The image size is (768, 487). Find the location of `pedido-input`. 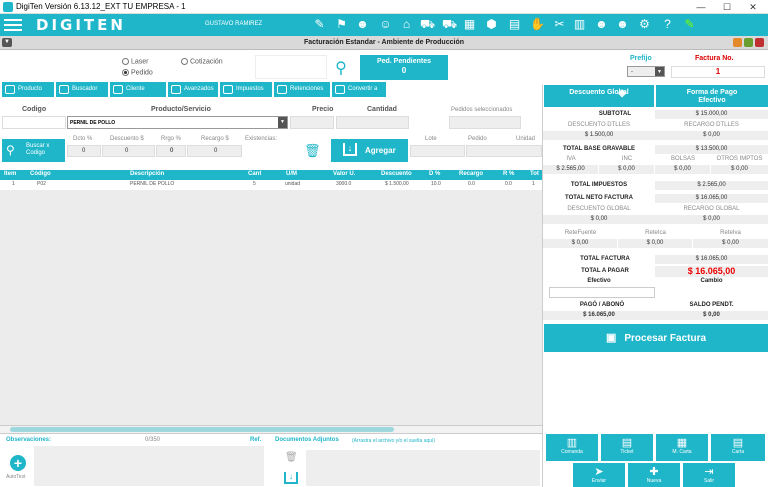

pedido-input is located at coordinates (504, 151).